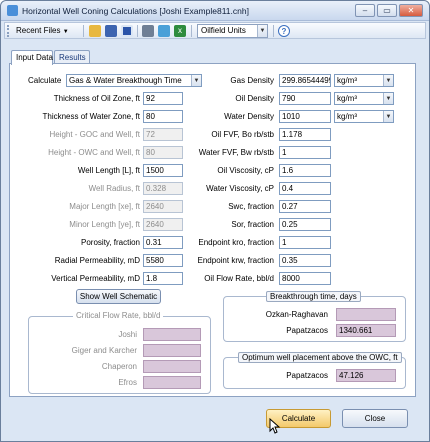 This screenshot has width=430, height=442. I want to click on result-output: 1340.661, so click(366, 330).